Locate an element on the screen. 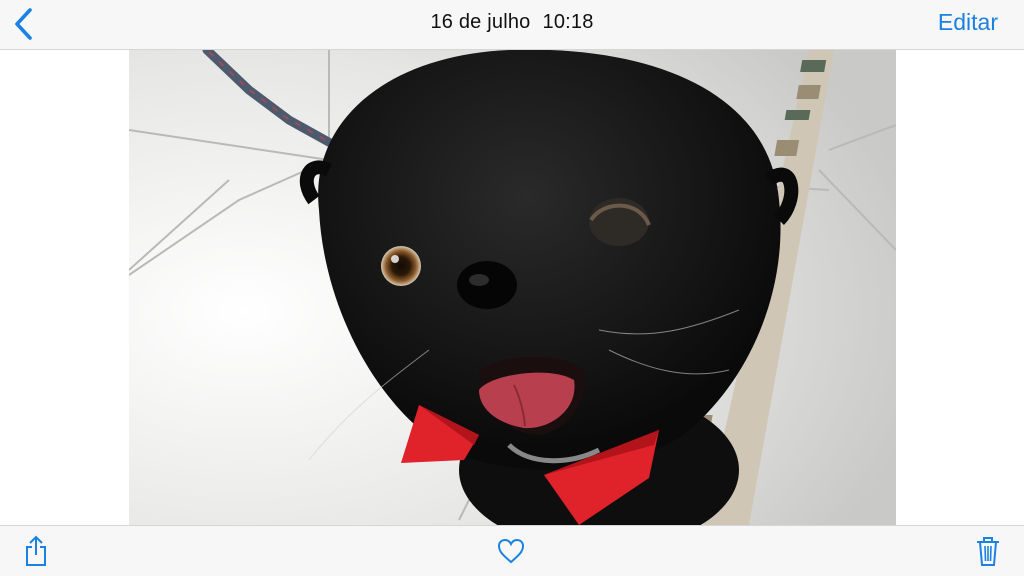  delete-button is located at coordinates (988, 551).